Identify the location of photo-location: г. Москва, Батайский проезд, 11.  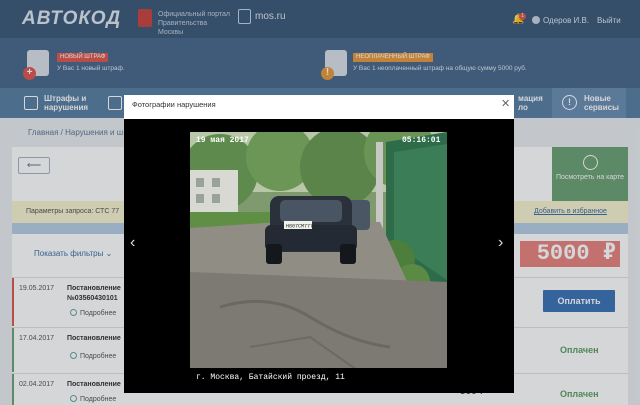
(270, 377).